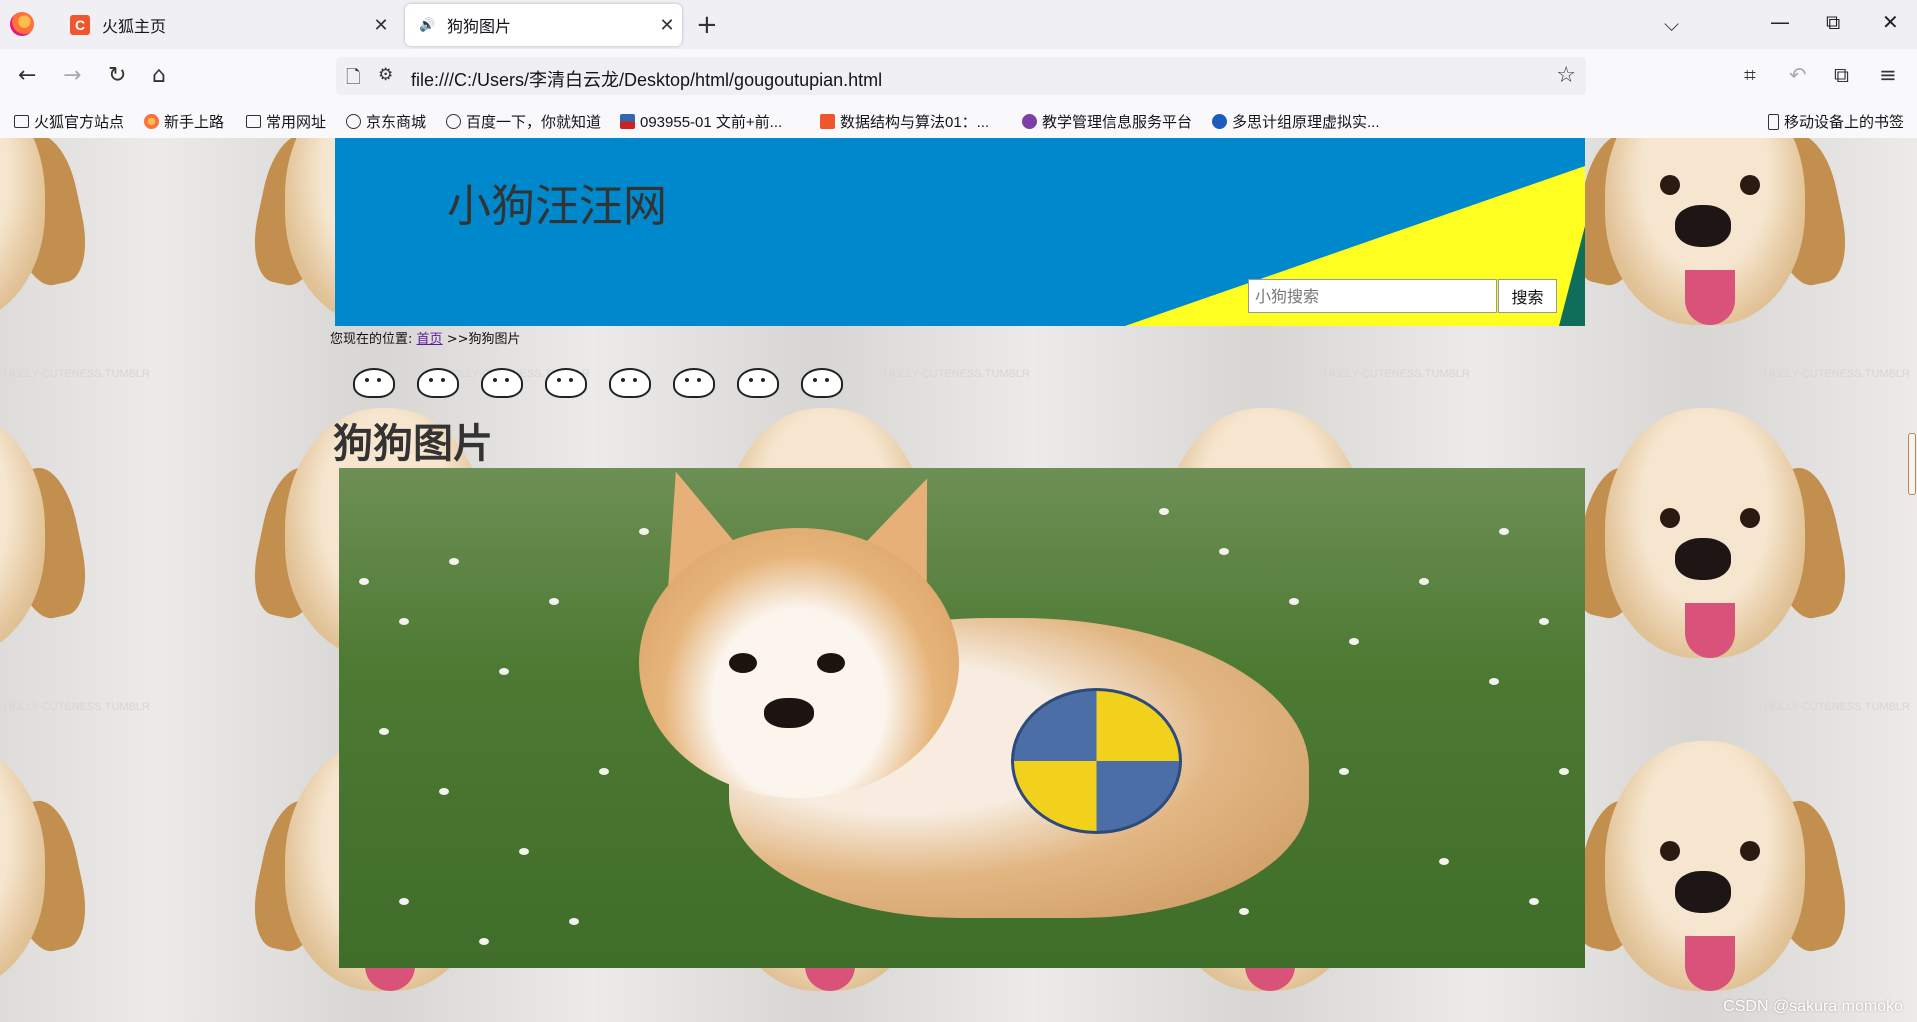 The width and height of the screenshot is (1917, 1022). I want to click on csdn-favicon-icon: C, so click(80, 25).